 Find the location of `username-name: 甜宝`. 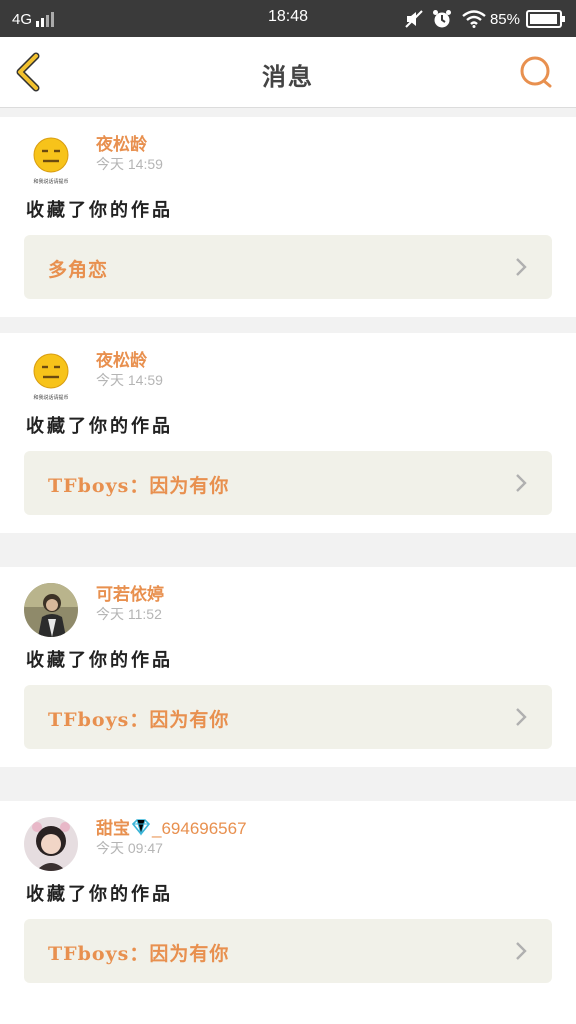

username-name: 甜宝 is located at coordinates (113, 829).